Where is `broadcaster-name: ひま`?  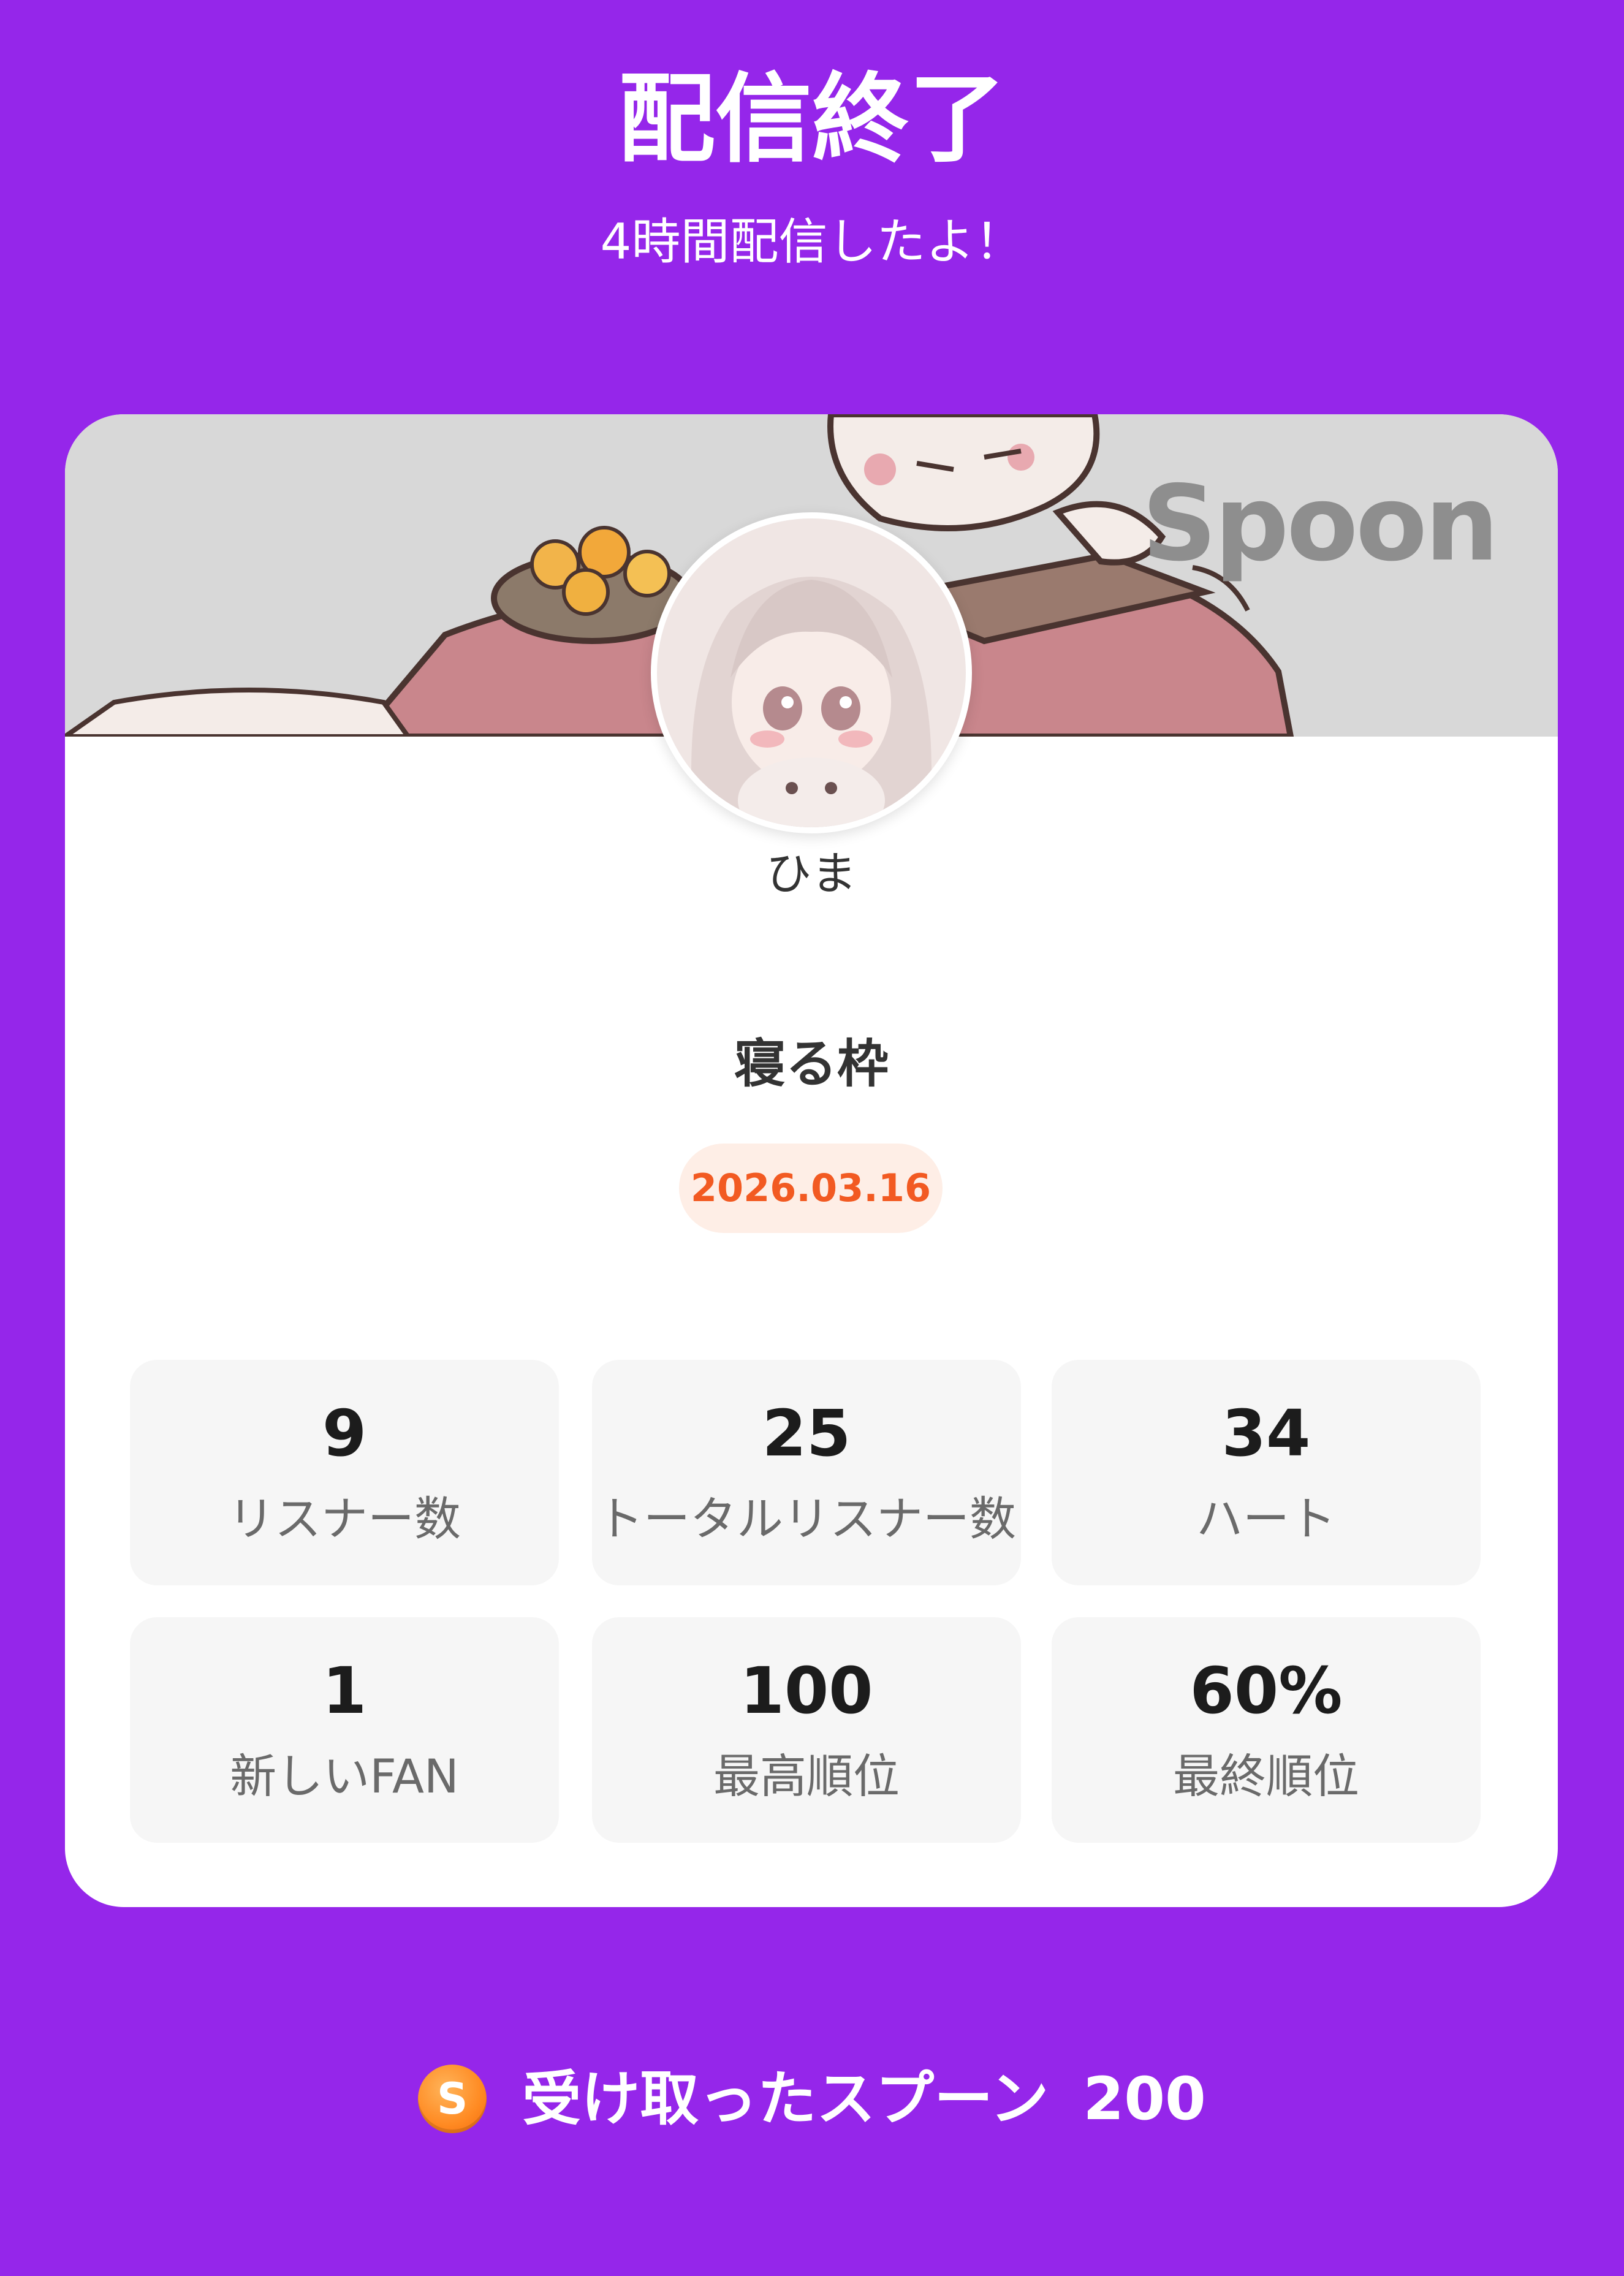
broadcaster-name: ひま is located at coordinates (811, 874).